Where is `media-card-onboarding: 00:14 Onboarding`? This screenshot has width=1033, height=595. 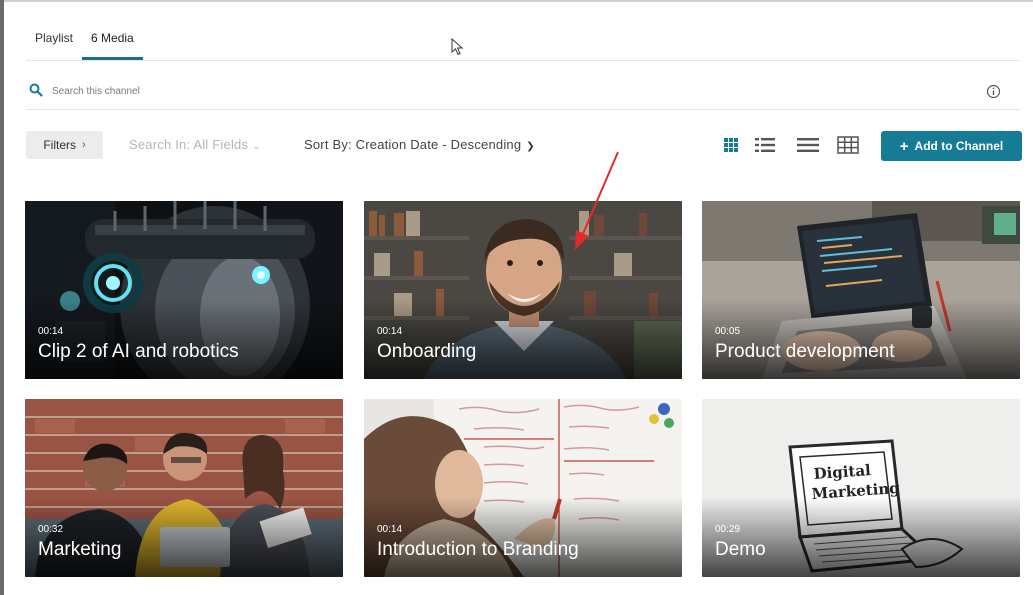 media-card-onboarding: 00:14 Onboarding is located at coordinates (523, 290).